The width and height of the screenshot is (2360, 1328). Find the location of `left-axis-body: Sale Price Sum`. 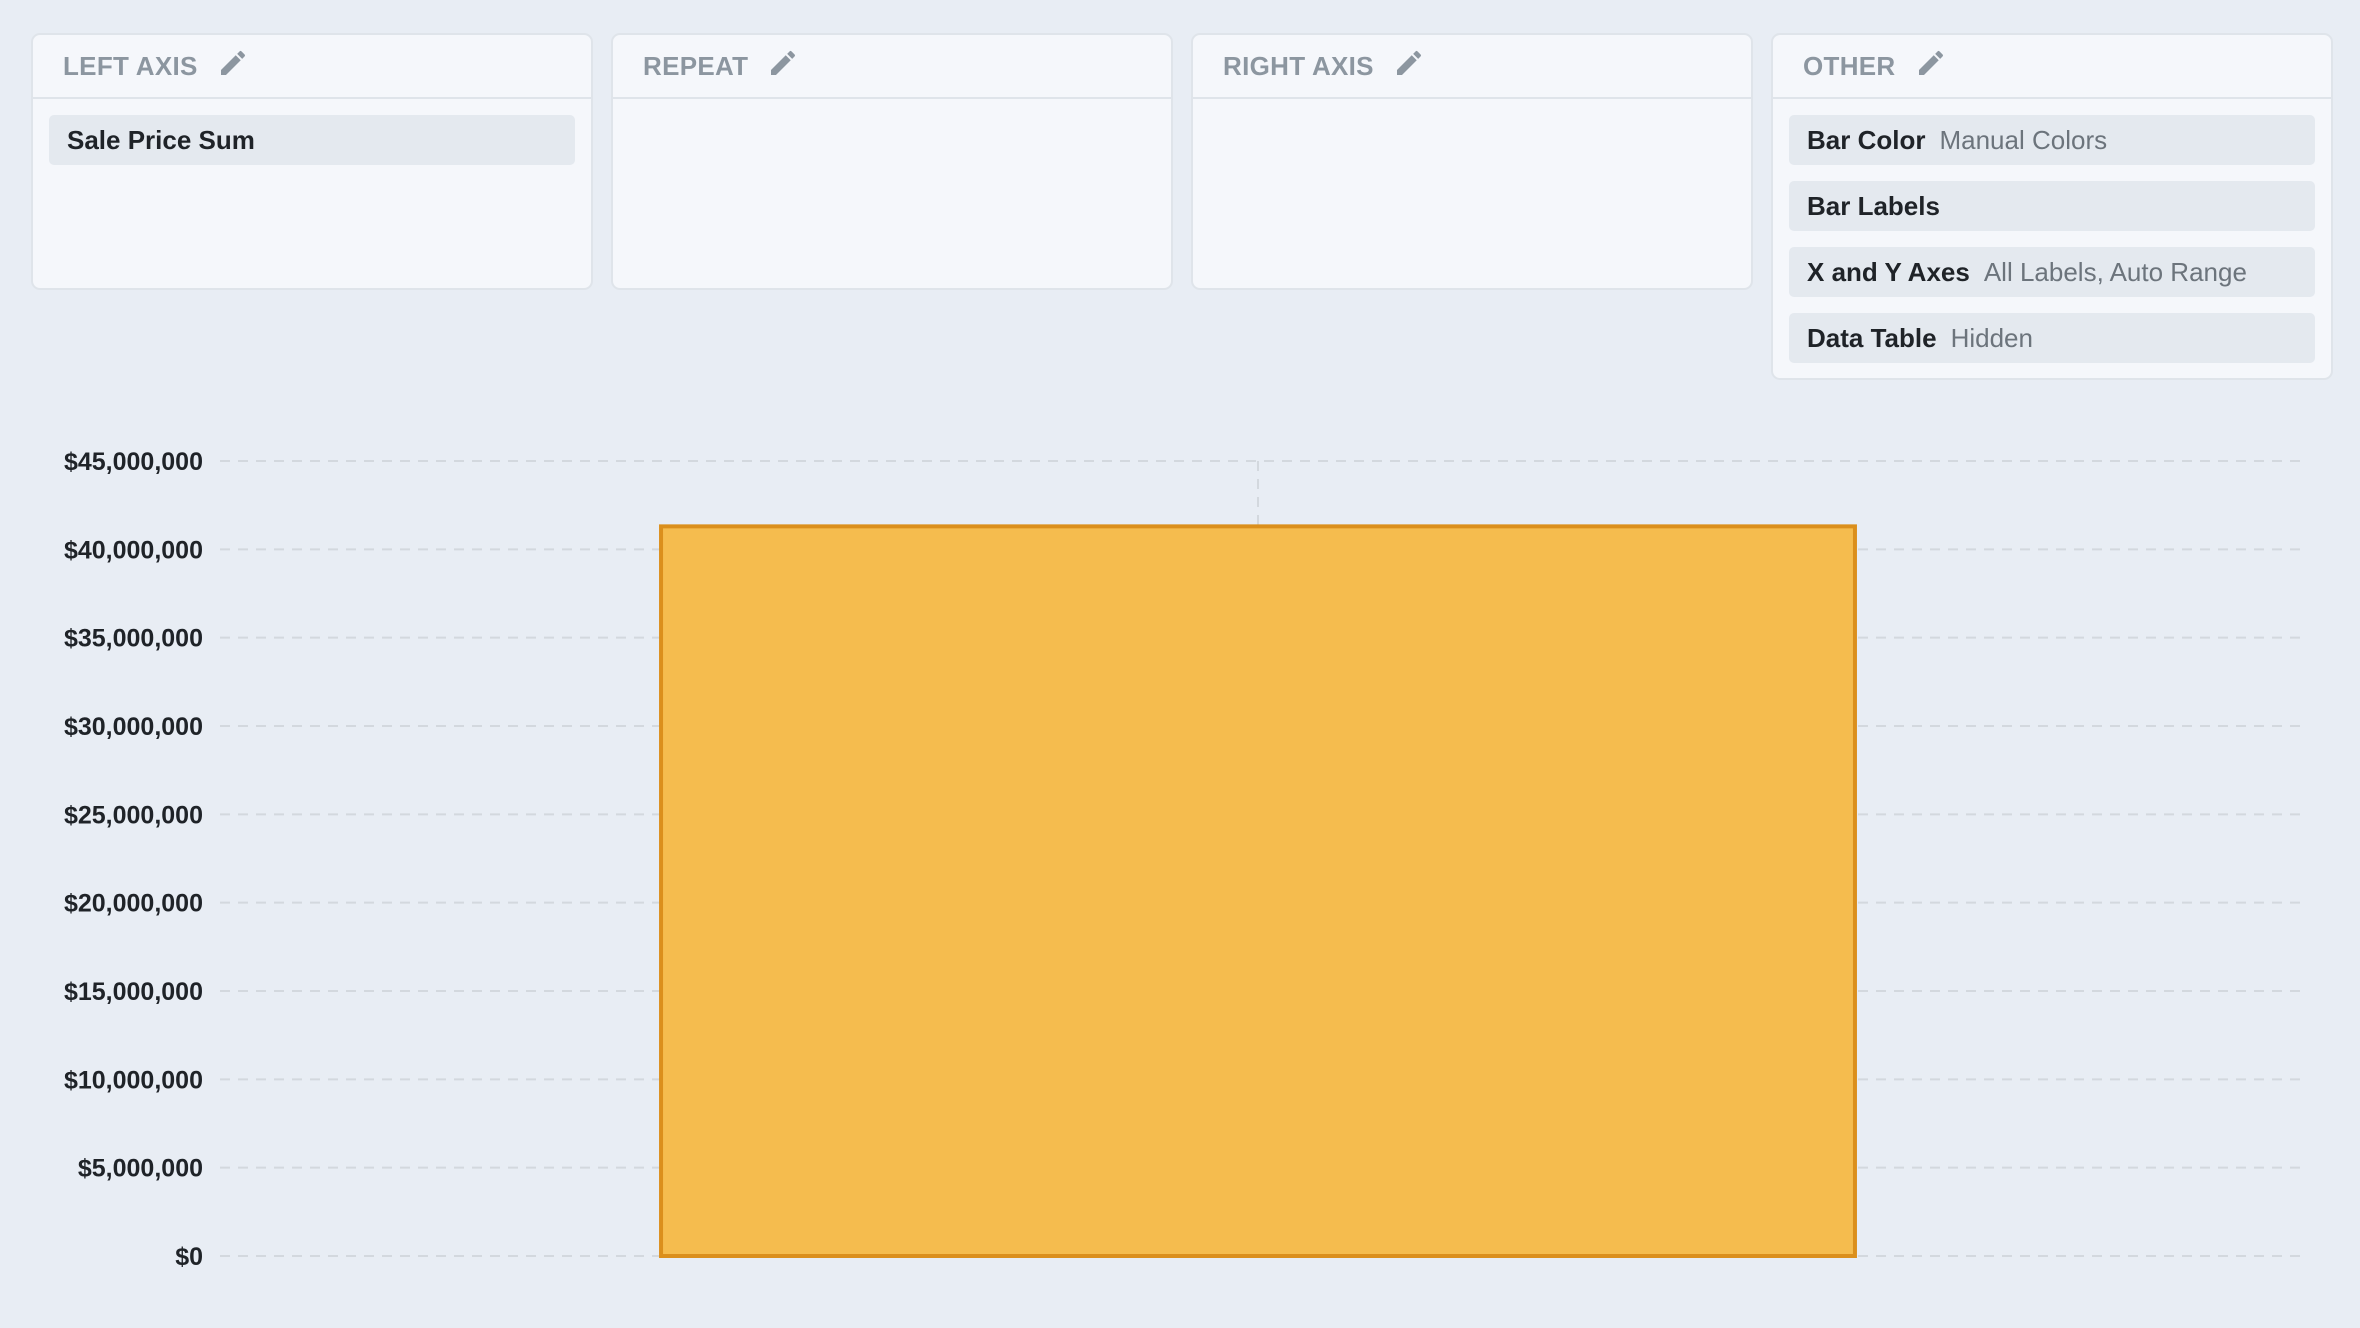

left-axis-body: Sale Price Sum is located at coordinates (312, 148).